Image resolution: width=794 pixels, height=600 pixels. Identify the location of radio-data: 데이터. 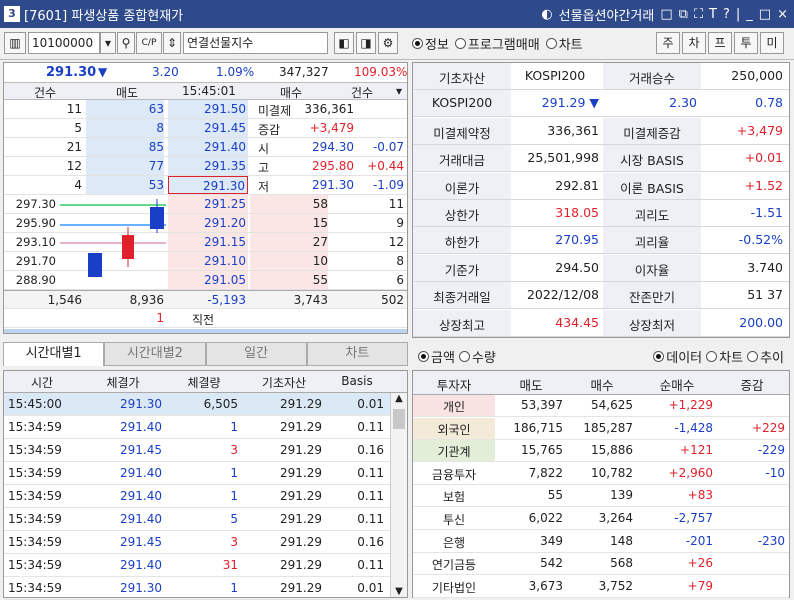
(677, 356).